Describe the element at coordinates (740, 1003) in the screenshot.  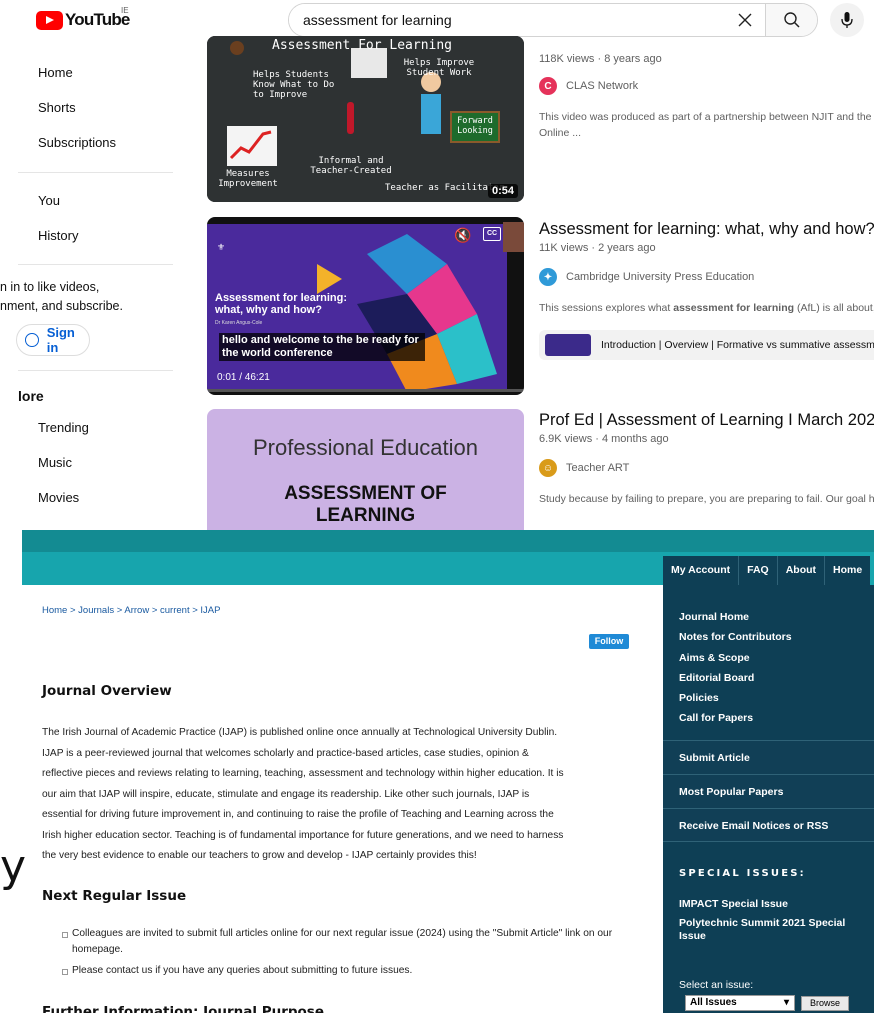
I see `issue-select: All Issues` at that location.